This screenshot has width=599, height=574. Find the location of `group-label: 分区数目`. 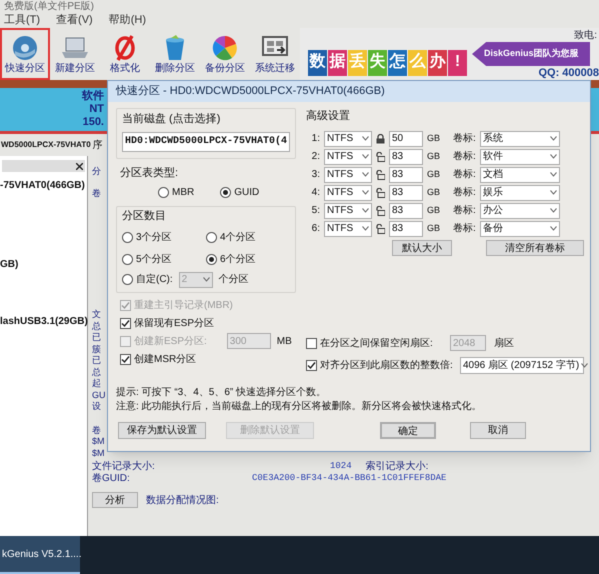

group-label: 分区数目 is located at coordinates (144, 216).